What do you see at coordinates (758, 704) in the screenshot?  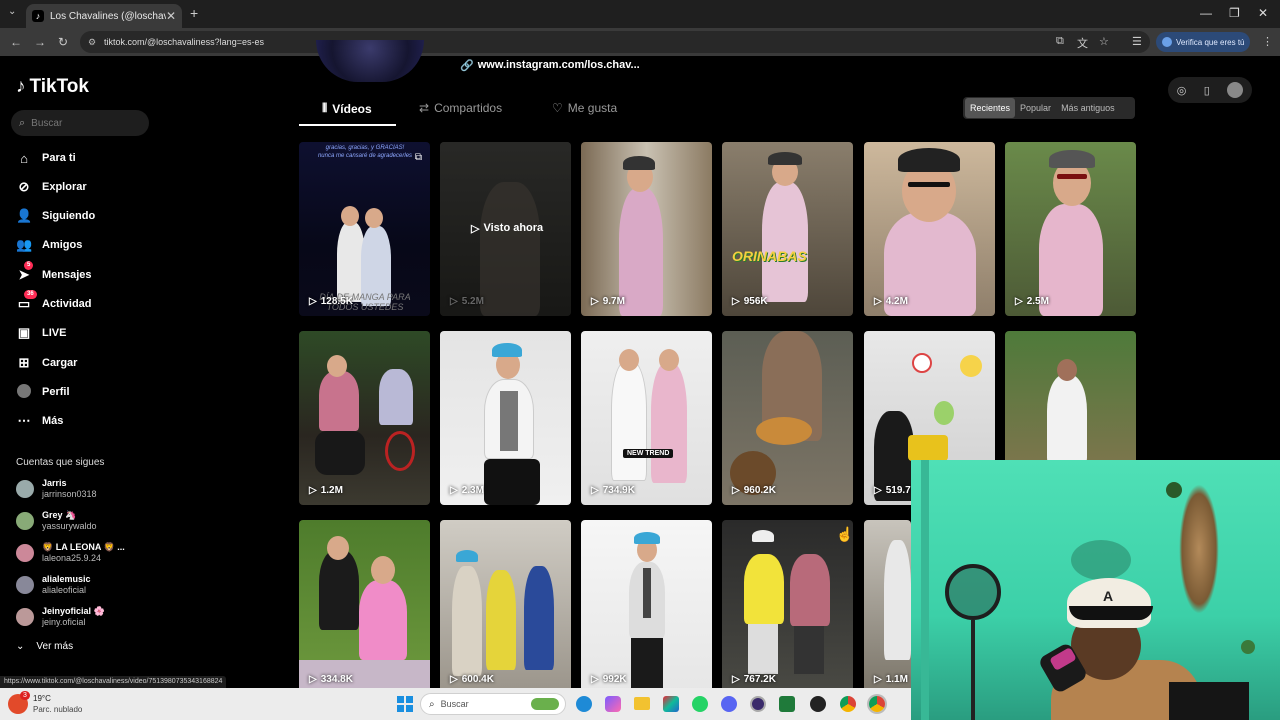 I see `obs-icon` at bounding box center [758, 704].